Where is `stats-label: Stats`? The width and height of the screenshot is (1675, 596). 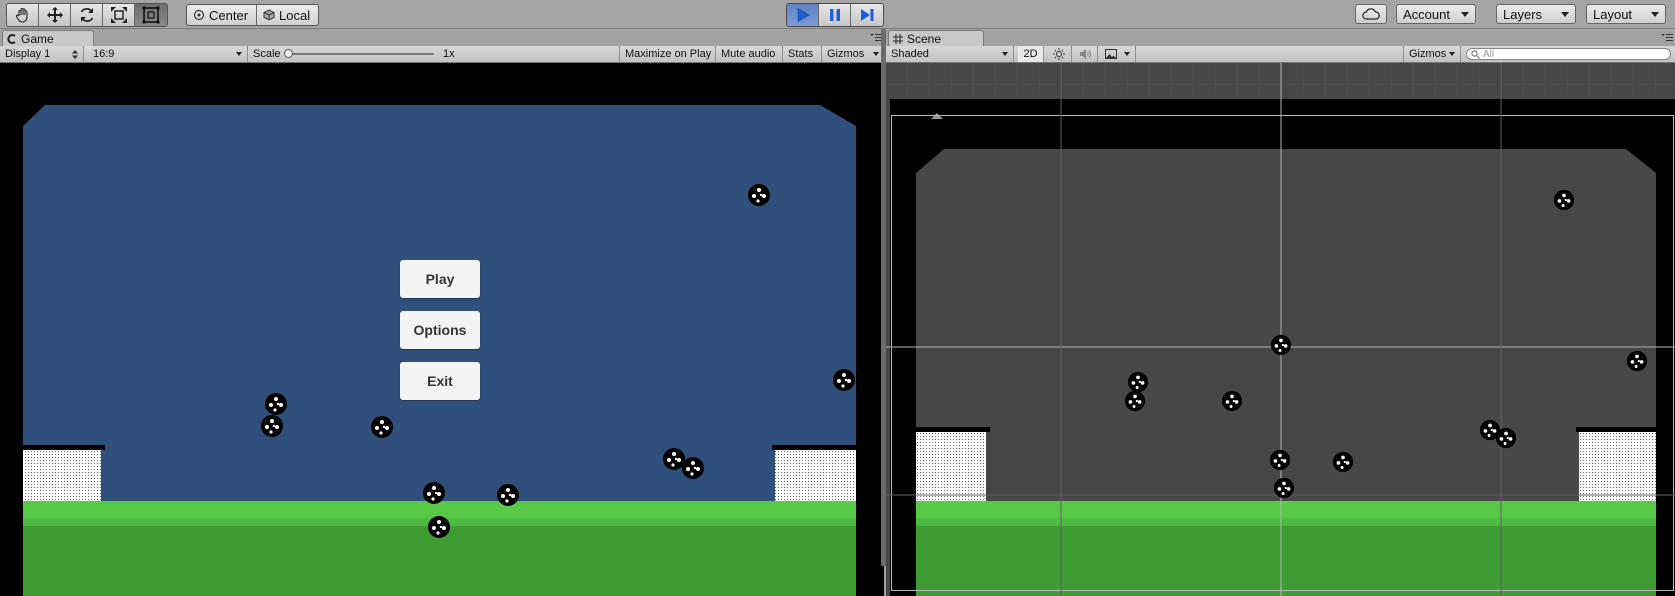 stats-label: Stats is located at coordinates (801, 54).